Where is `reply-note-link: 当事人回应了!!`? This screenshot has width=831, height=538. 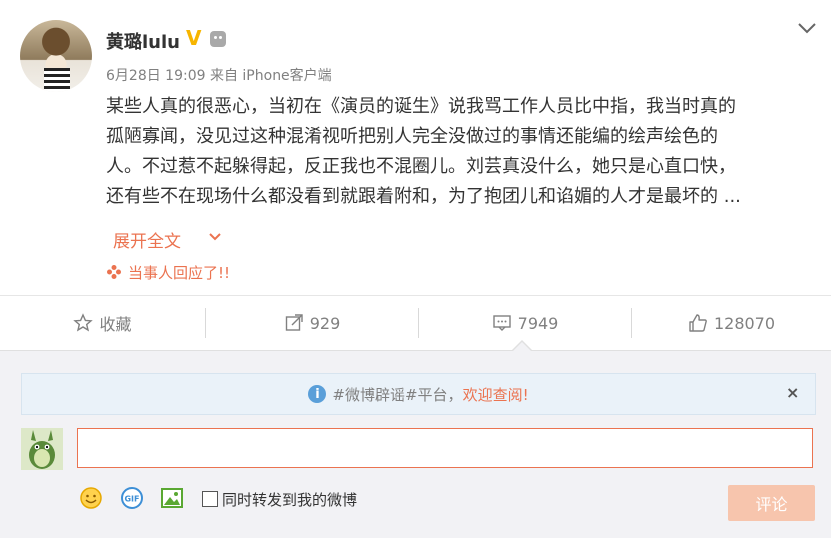 reply-note-link: 当事人回应了!! is located at coordinates (179, 272).